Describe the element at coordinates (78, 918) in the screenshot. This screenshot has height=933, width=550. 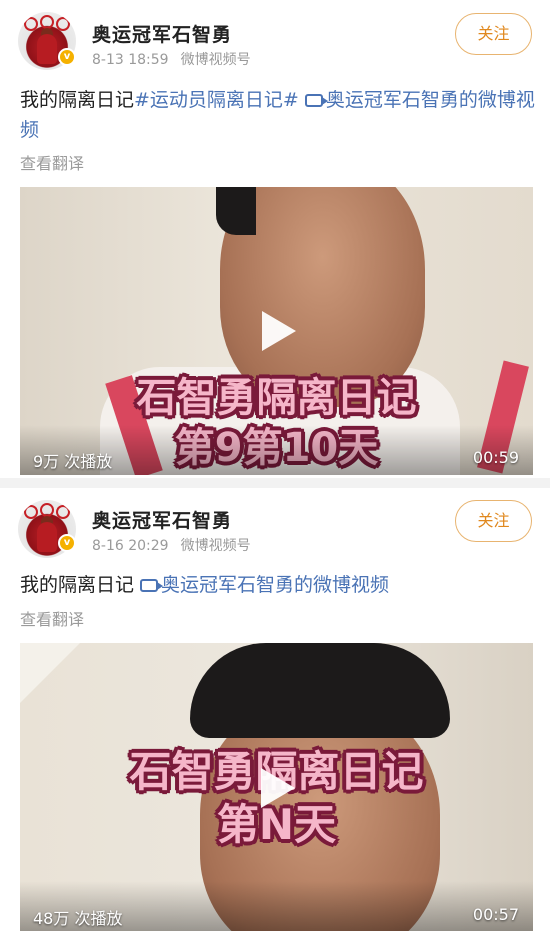
I see `view-count: 48万 次播放` at that location.